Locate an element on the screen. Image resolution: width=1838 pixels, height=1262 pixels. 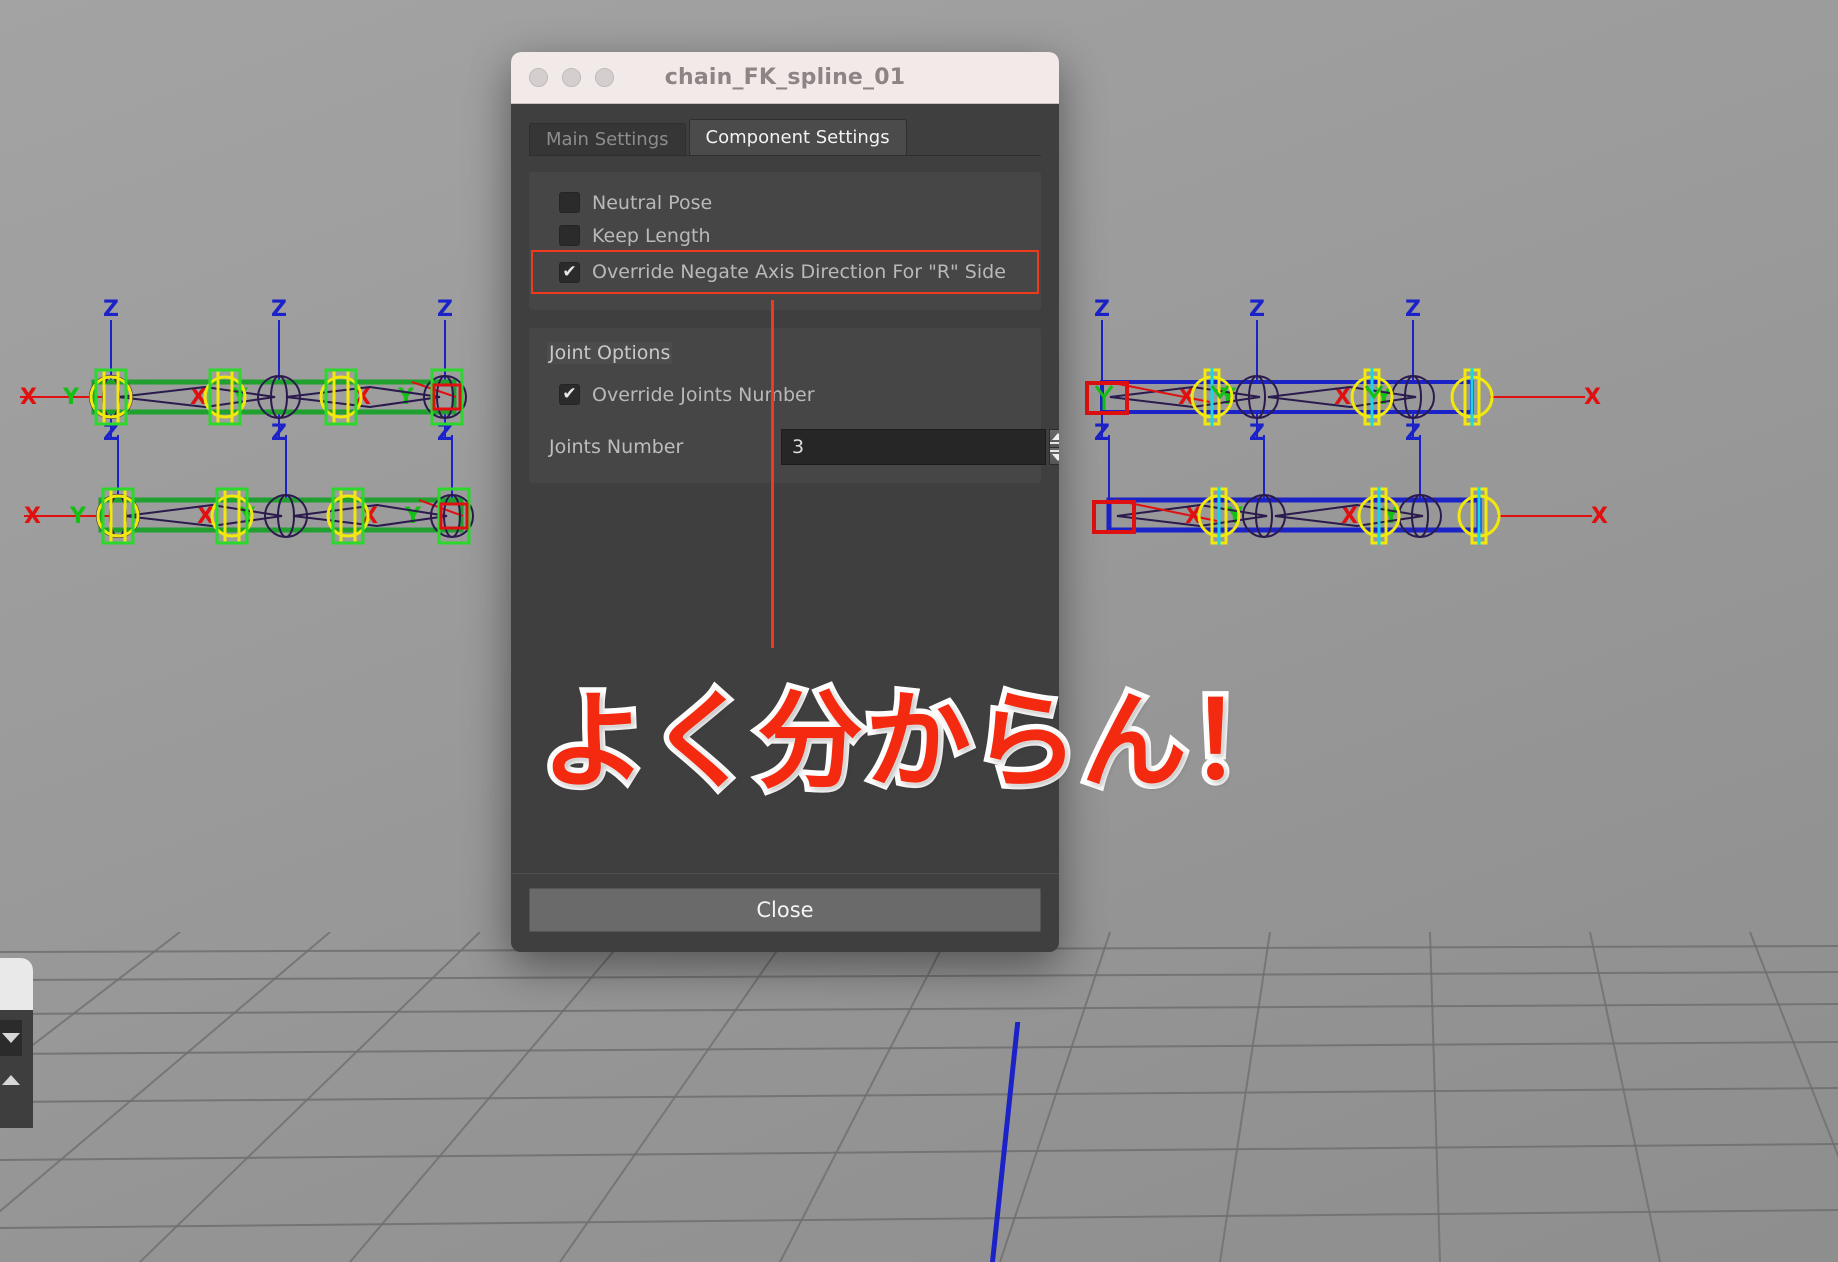
traffic-lights is located at coordinates (571, 77).